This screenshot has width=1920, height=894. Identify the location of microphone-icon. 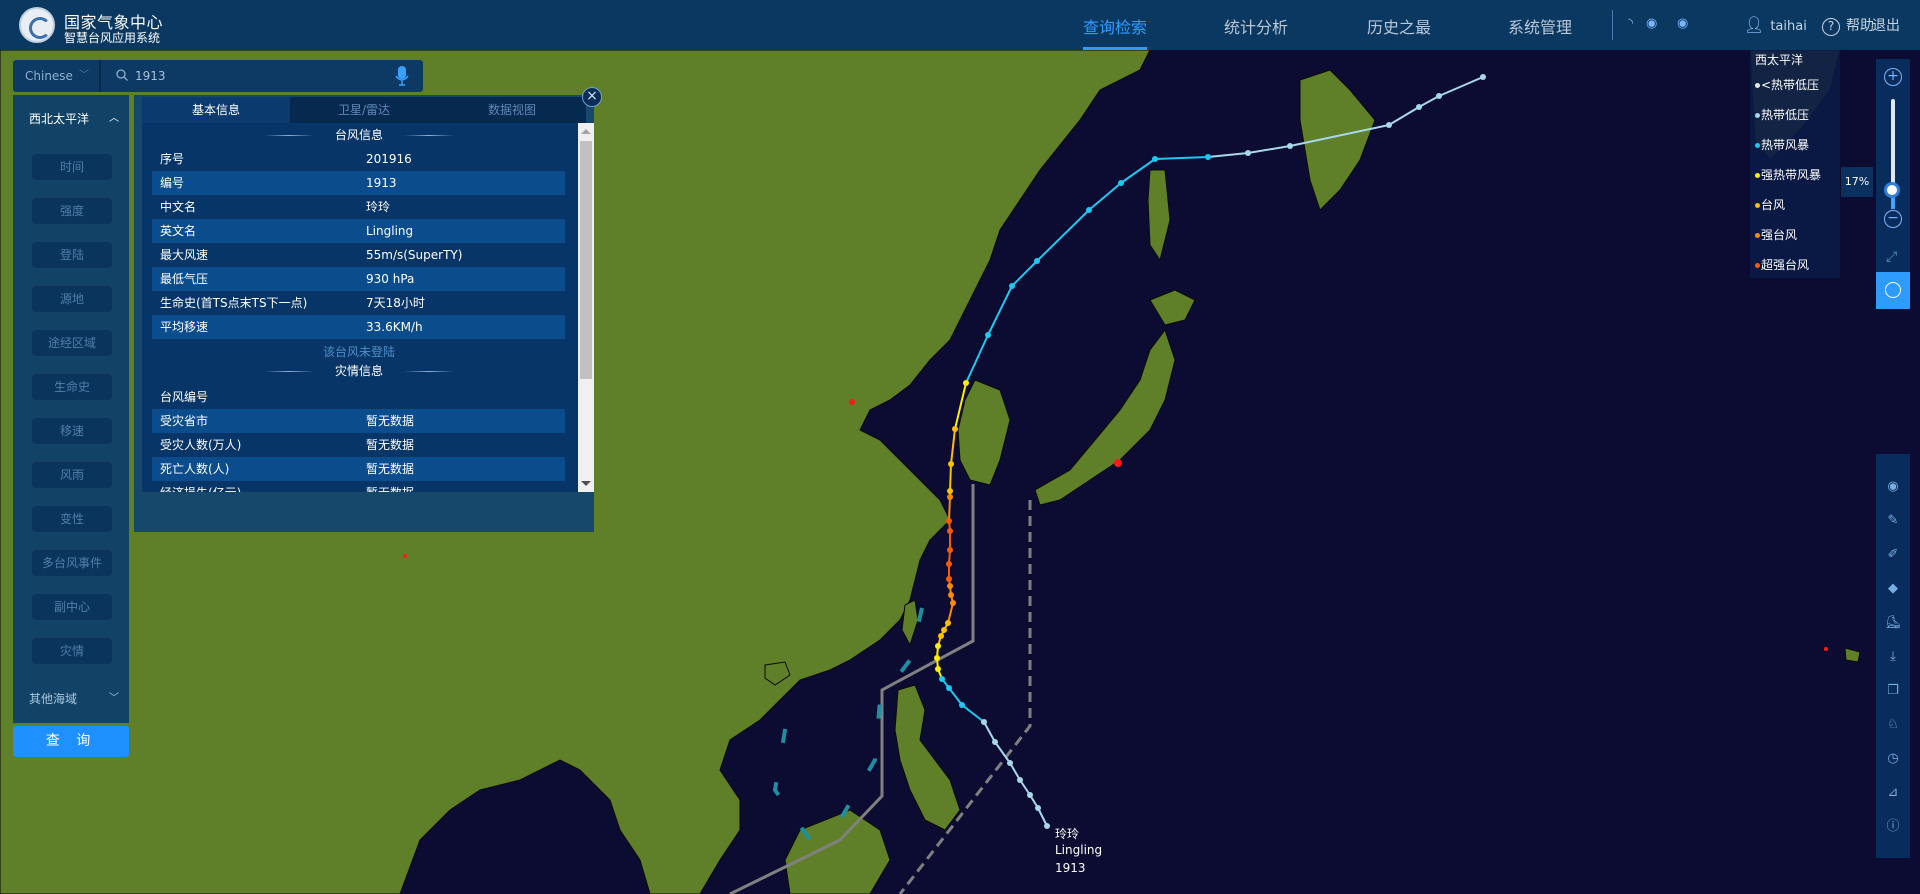
(402, 76).